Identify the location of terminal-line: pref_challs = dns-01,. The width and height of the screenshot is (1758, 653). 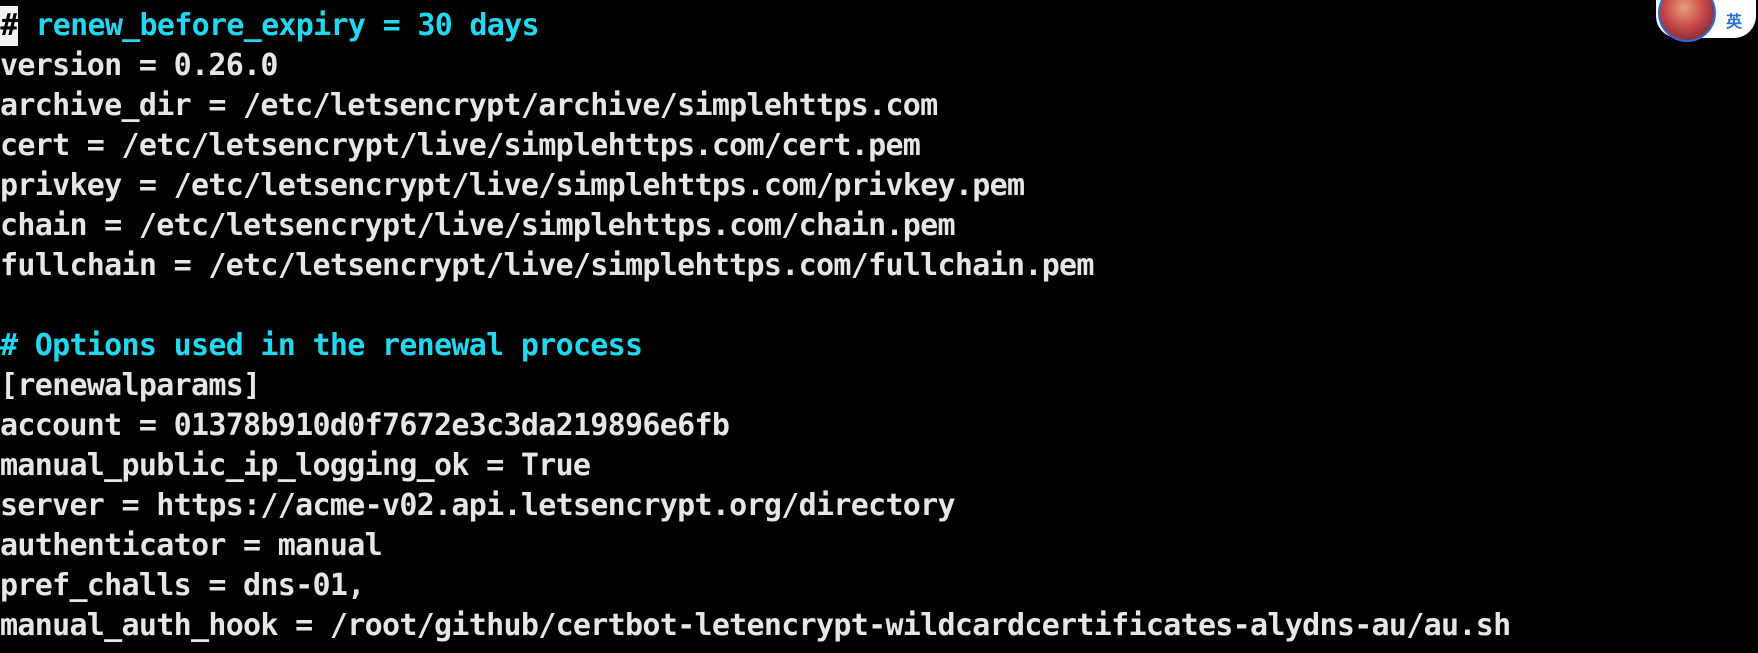
(182, 585).